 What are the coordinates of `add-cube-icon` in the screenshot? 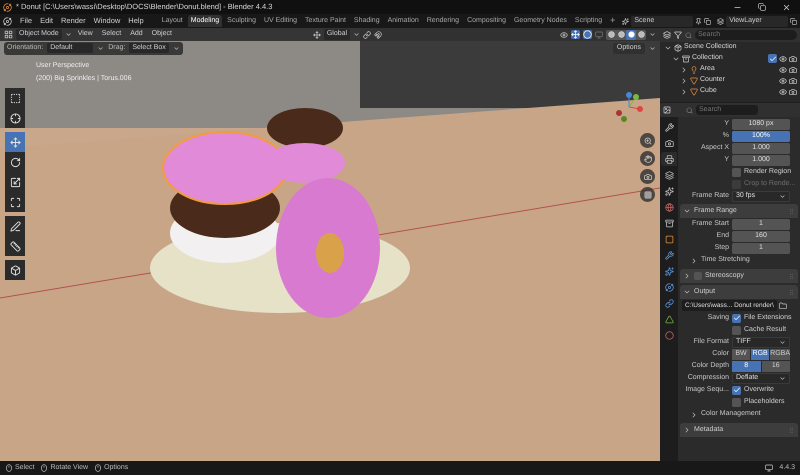 It's located at (15, 270).